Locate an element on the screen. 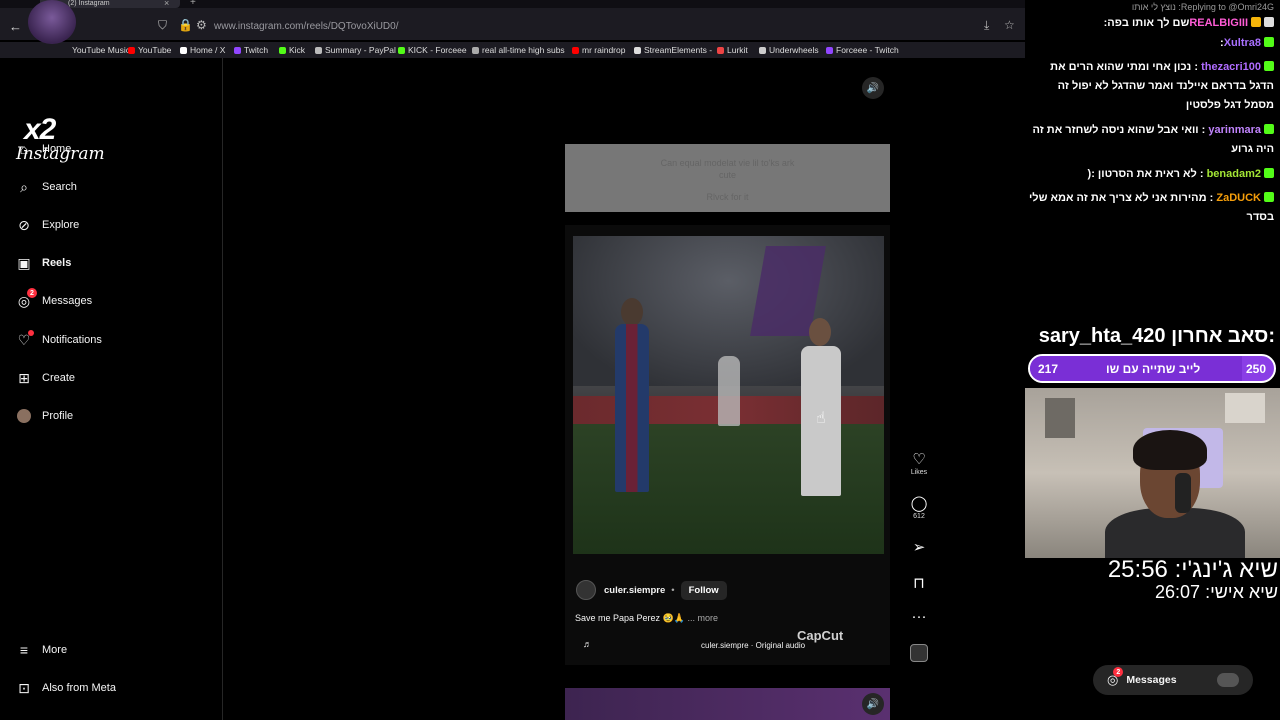 This screenshot has height=720, width=1280. bookmark-item: YouTube is located at coordinates (149, 50).